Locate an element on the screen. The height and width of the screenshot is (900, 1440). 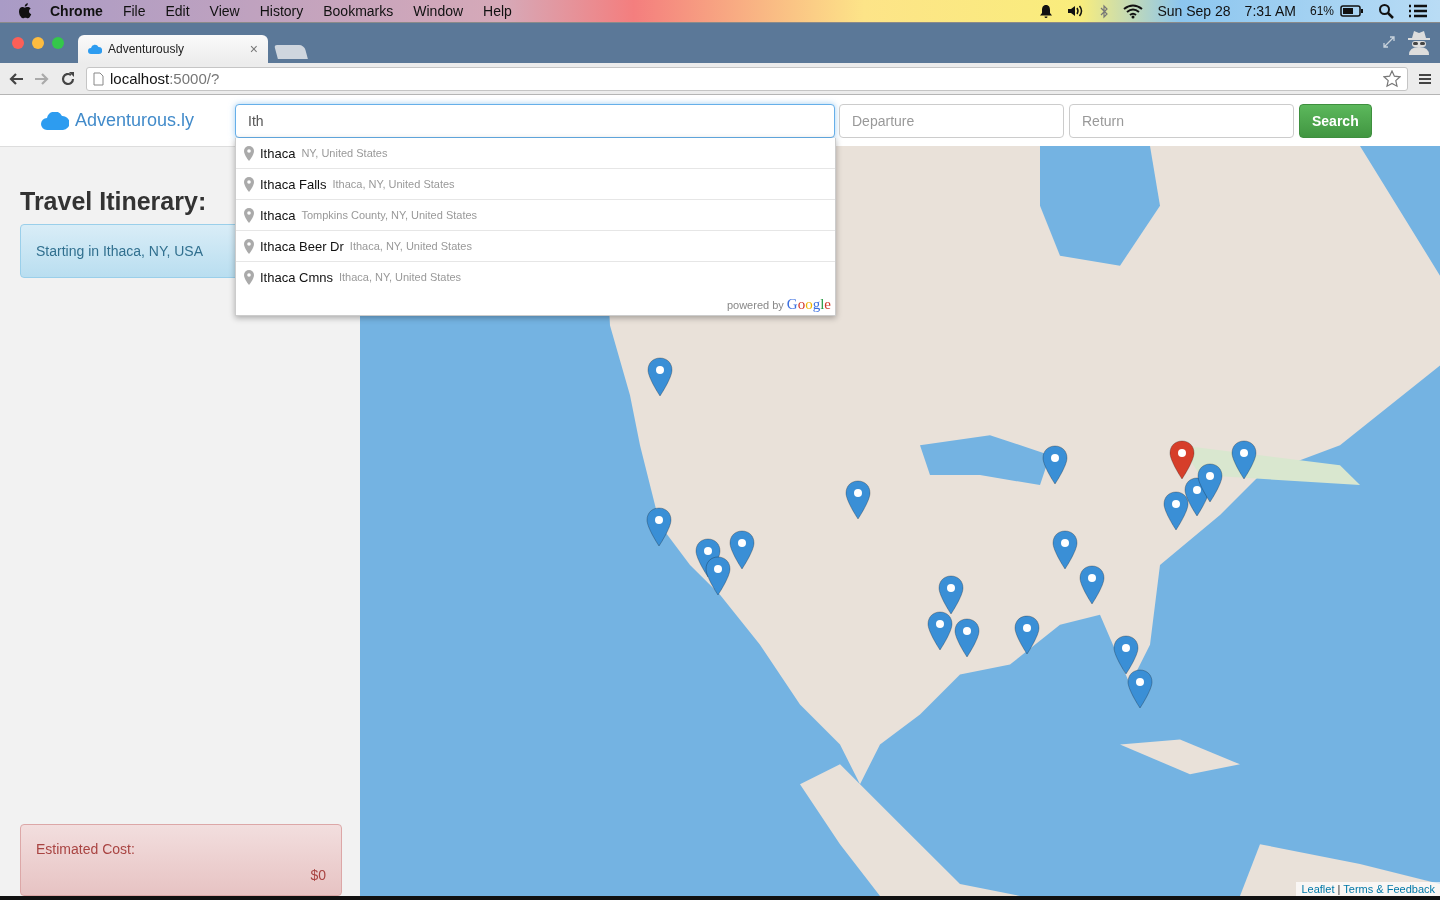
menu-item: Chrome is located at coordinates (76, 11).